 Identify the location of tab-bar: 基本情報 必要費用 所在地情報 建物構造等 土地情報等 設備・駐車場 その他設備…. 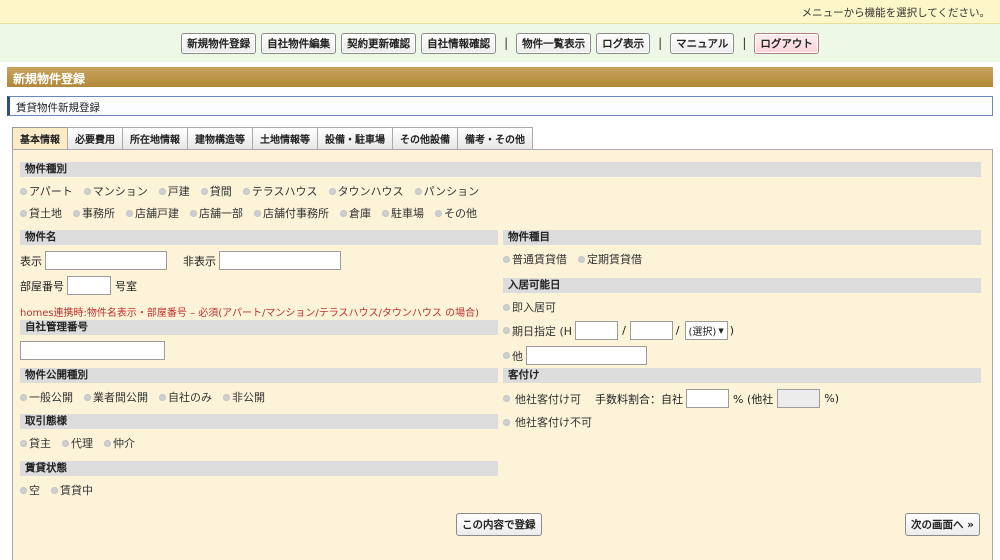
(272, 138).